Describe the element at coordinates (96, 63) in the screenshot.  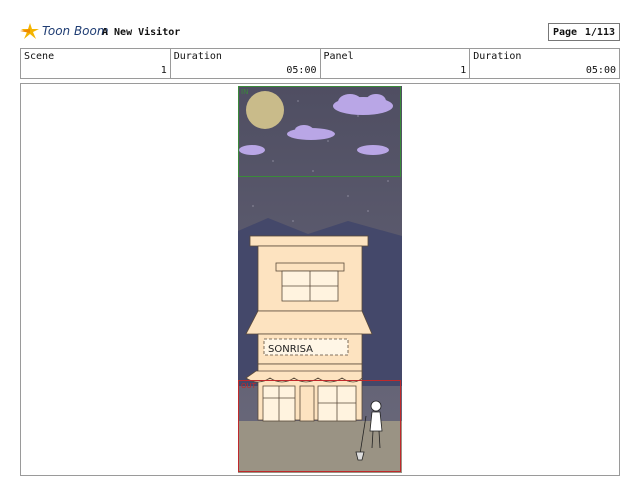
I see `scene-cell: Scene 1` at that location.